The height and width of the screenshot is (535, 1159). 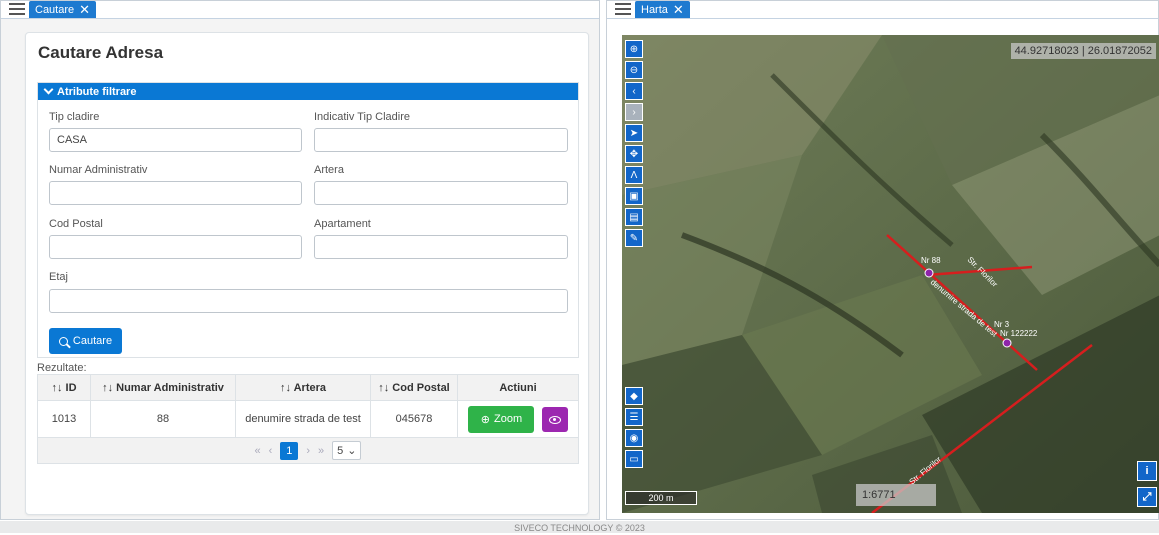 I want to click on label-etaj: Etaj, so click(x=58, y=277).